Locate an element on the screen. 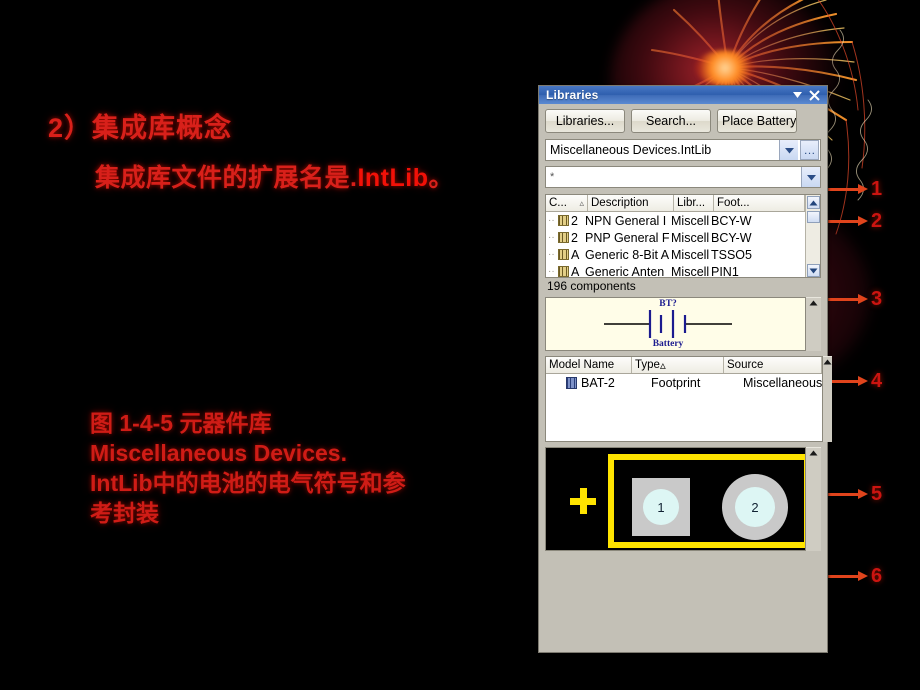  callout-number: 2 is located at coordinates (877, 220).